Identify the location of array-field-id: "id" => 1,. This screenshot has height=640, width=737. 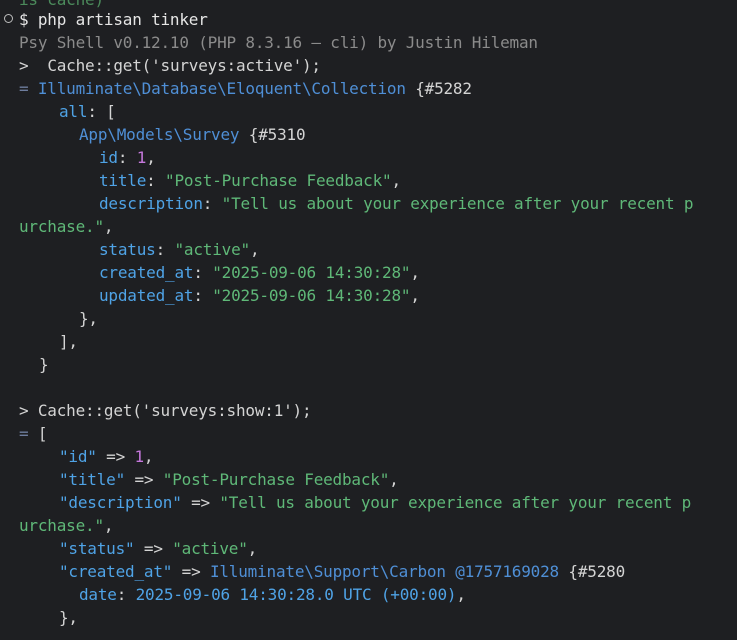
(106, 456).